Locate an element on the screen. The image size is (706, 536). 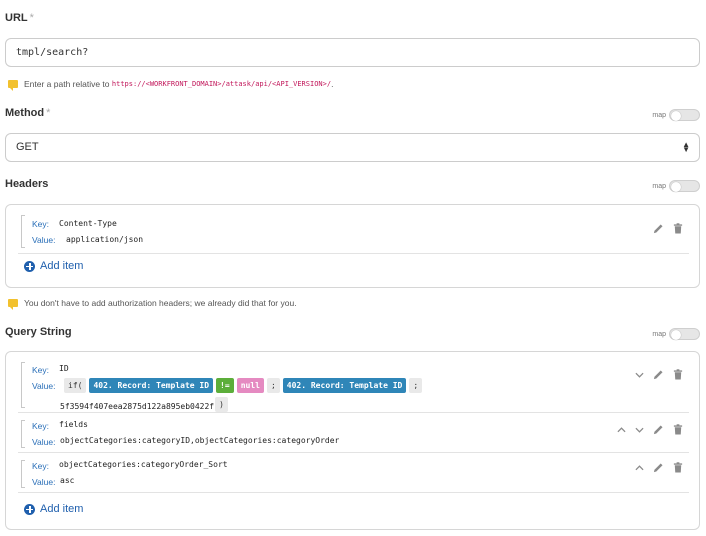
query-string-map-toggle: map is located at coordinates (676, 334).